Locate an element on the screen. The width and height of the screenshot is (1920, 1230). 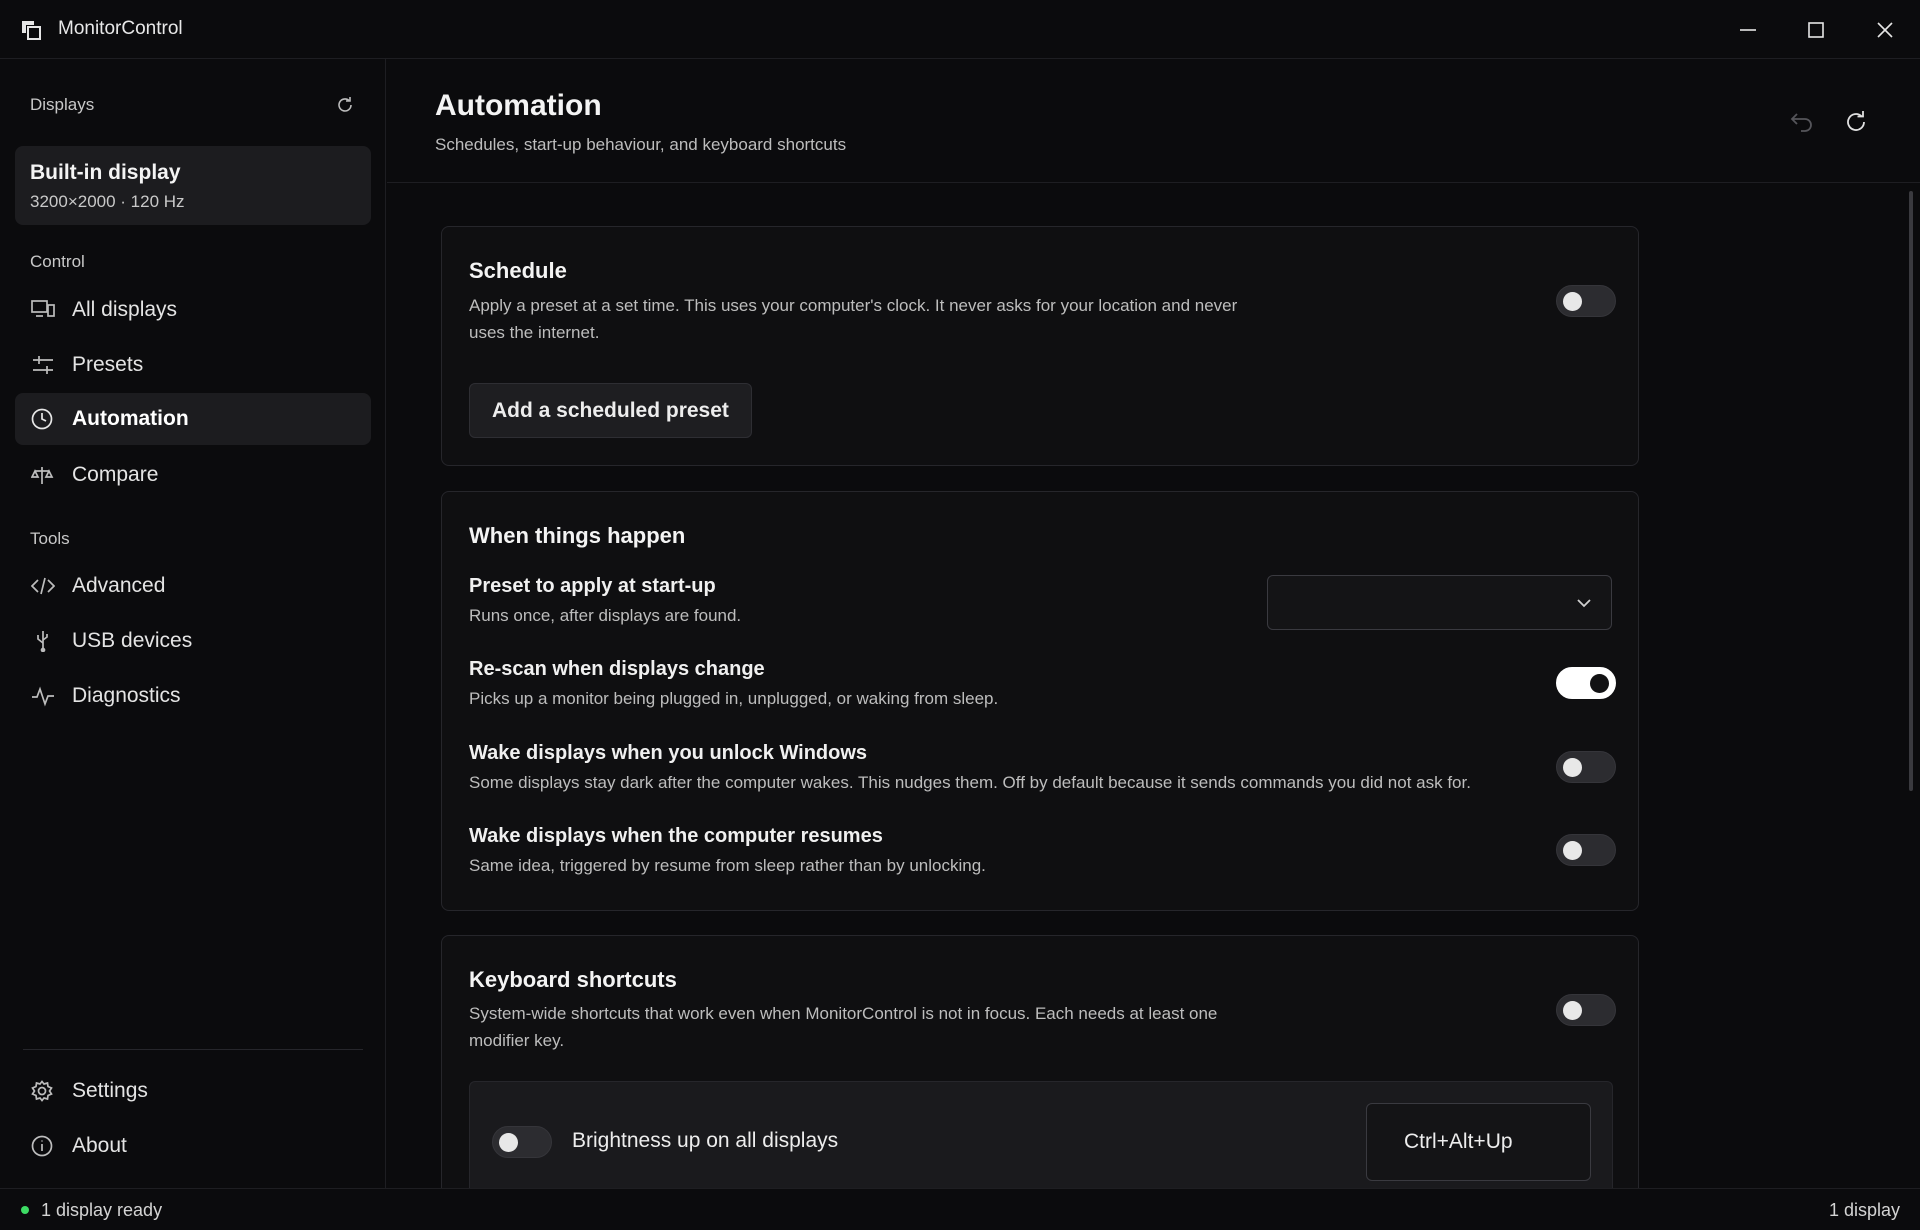
close-icon is located at coordinates (1885, 29).